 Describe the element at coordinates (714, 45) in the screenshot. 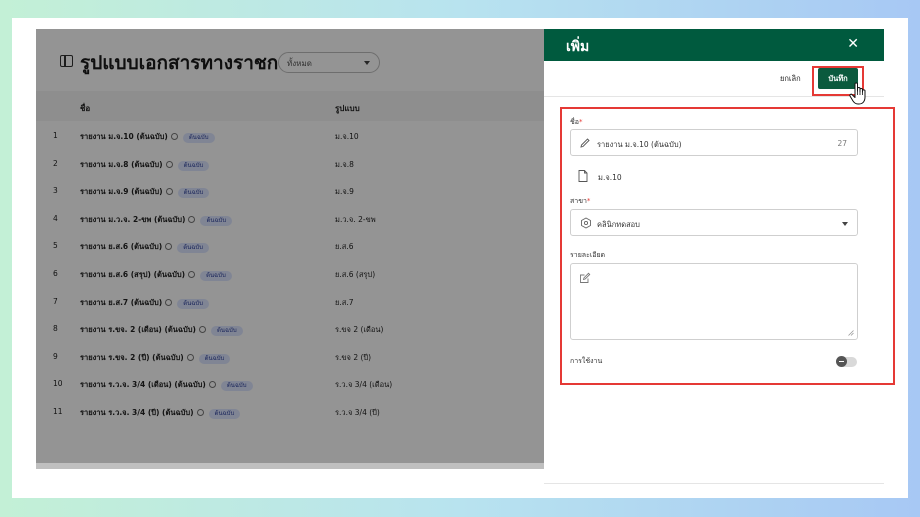

I see `drawer-header: เพิ่ม ✕` at that location.